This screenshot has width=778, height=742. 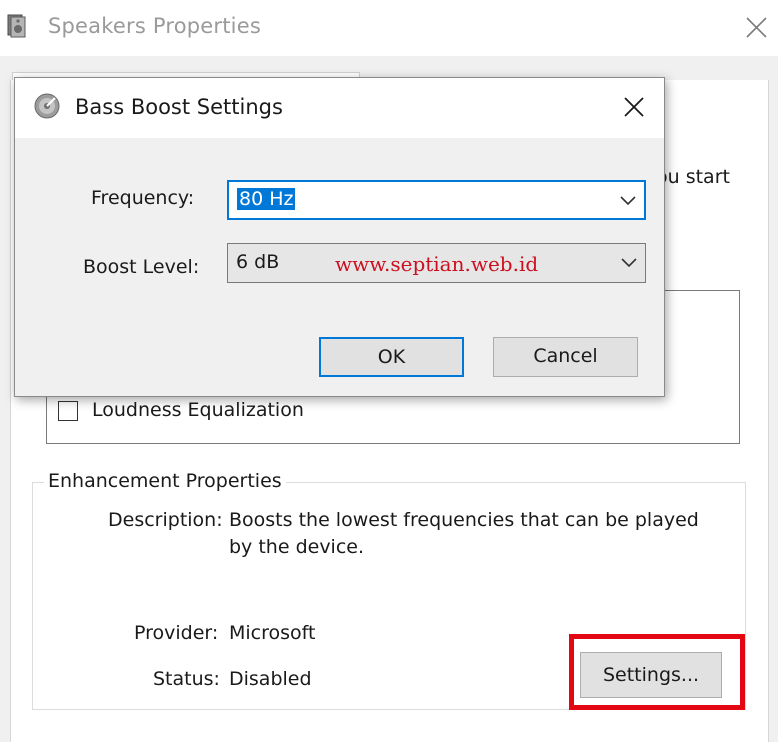 I want to click on settings-highlight-box, so click(x=657, y=672).